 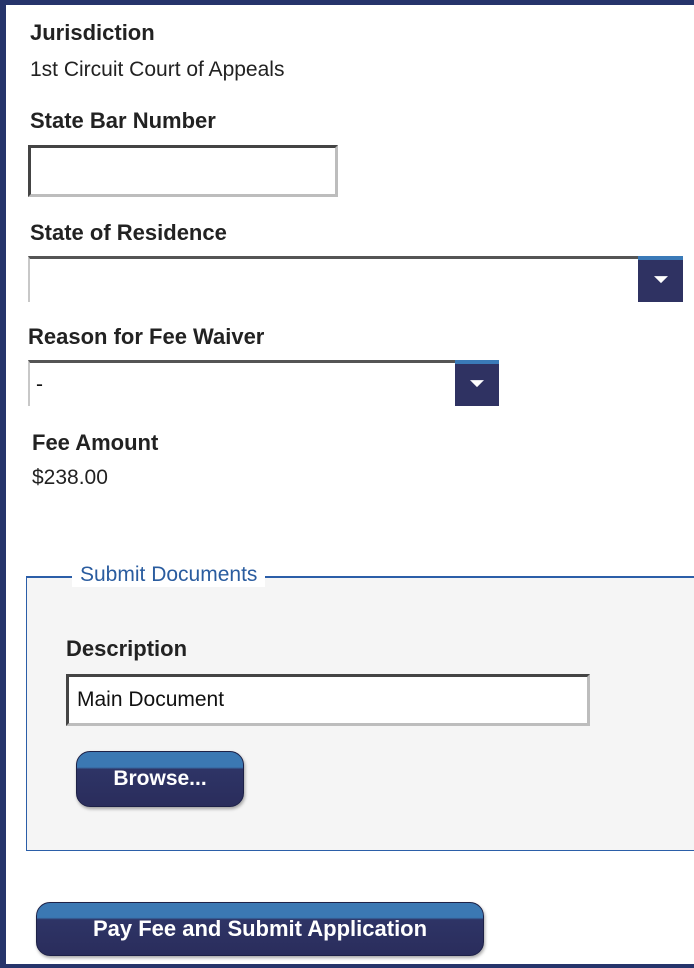 I want to click on state-bar-number-input, so click(x=183, y=171).